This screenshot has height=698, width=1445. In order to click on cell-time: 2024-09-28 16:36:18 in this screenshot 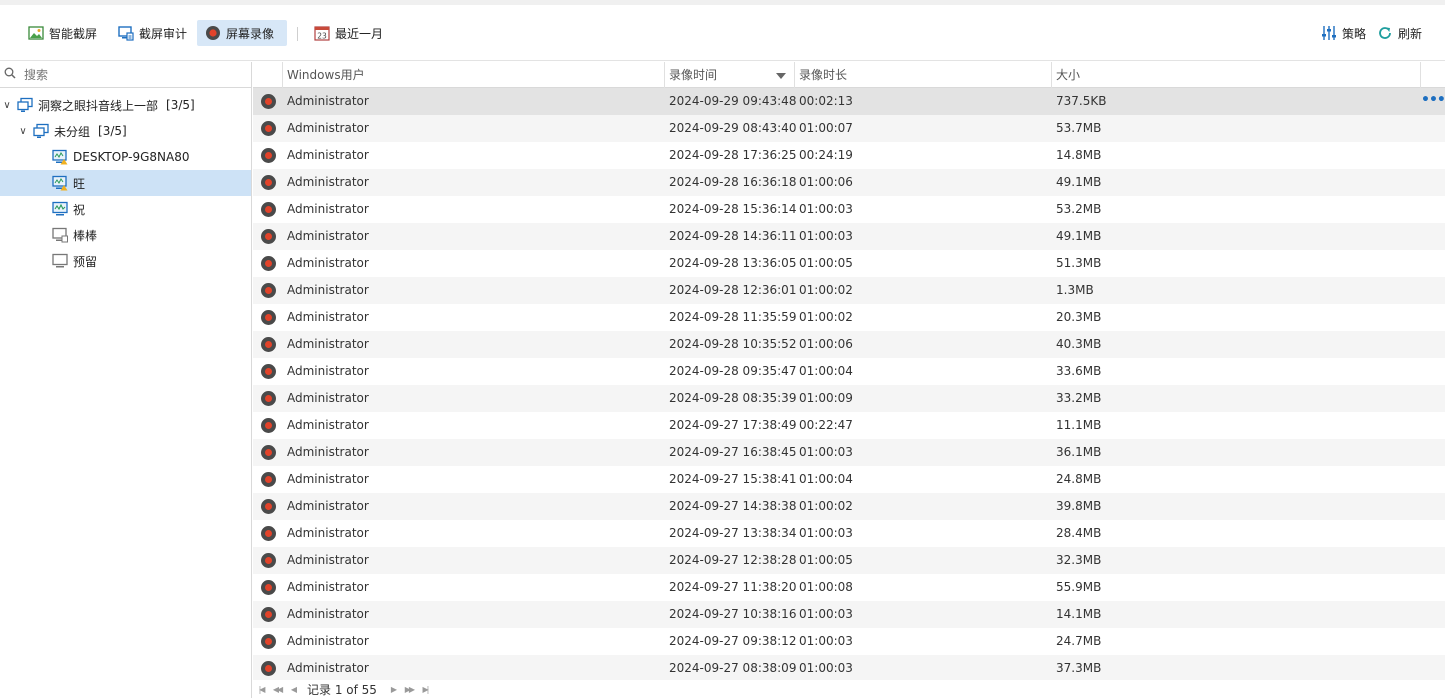, I will do `click(733, 182)`.